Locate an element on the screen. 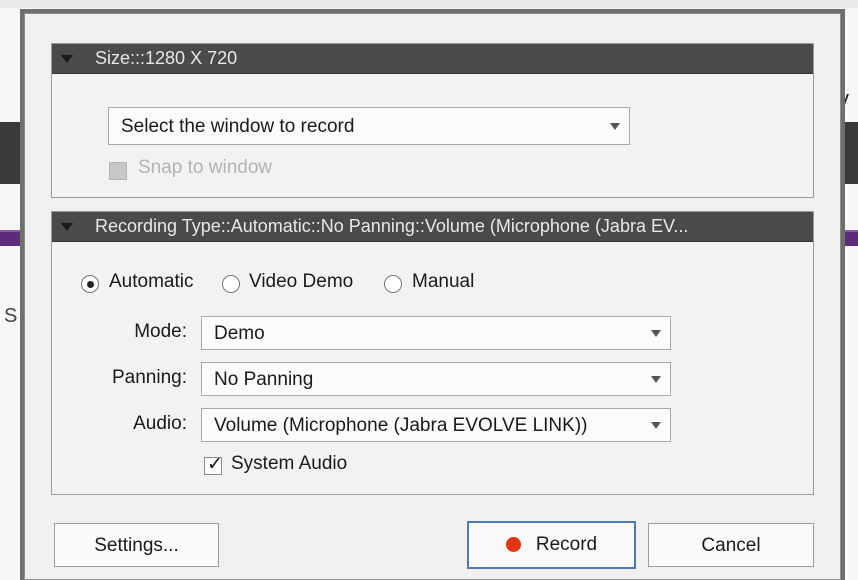 The height and width of the screenshot is (580, 858). radio-selected-dot is located at coordinates (90, 284).